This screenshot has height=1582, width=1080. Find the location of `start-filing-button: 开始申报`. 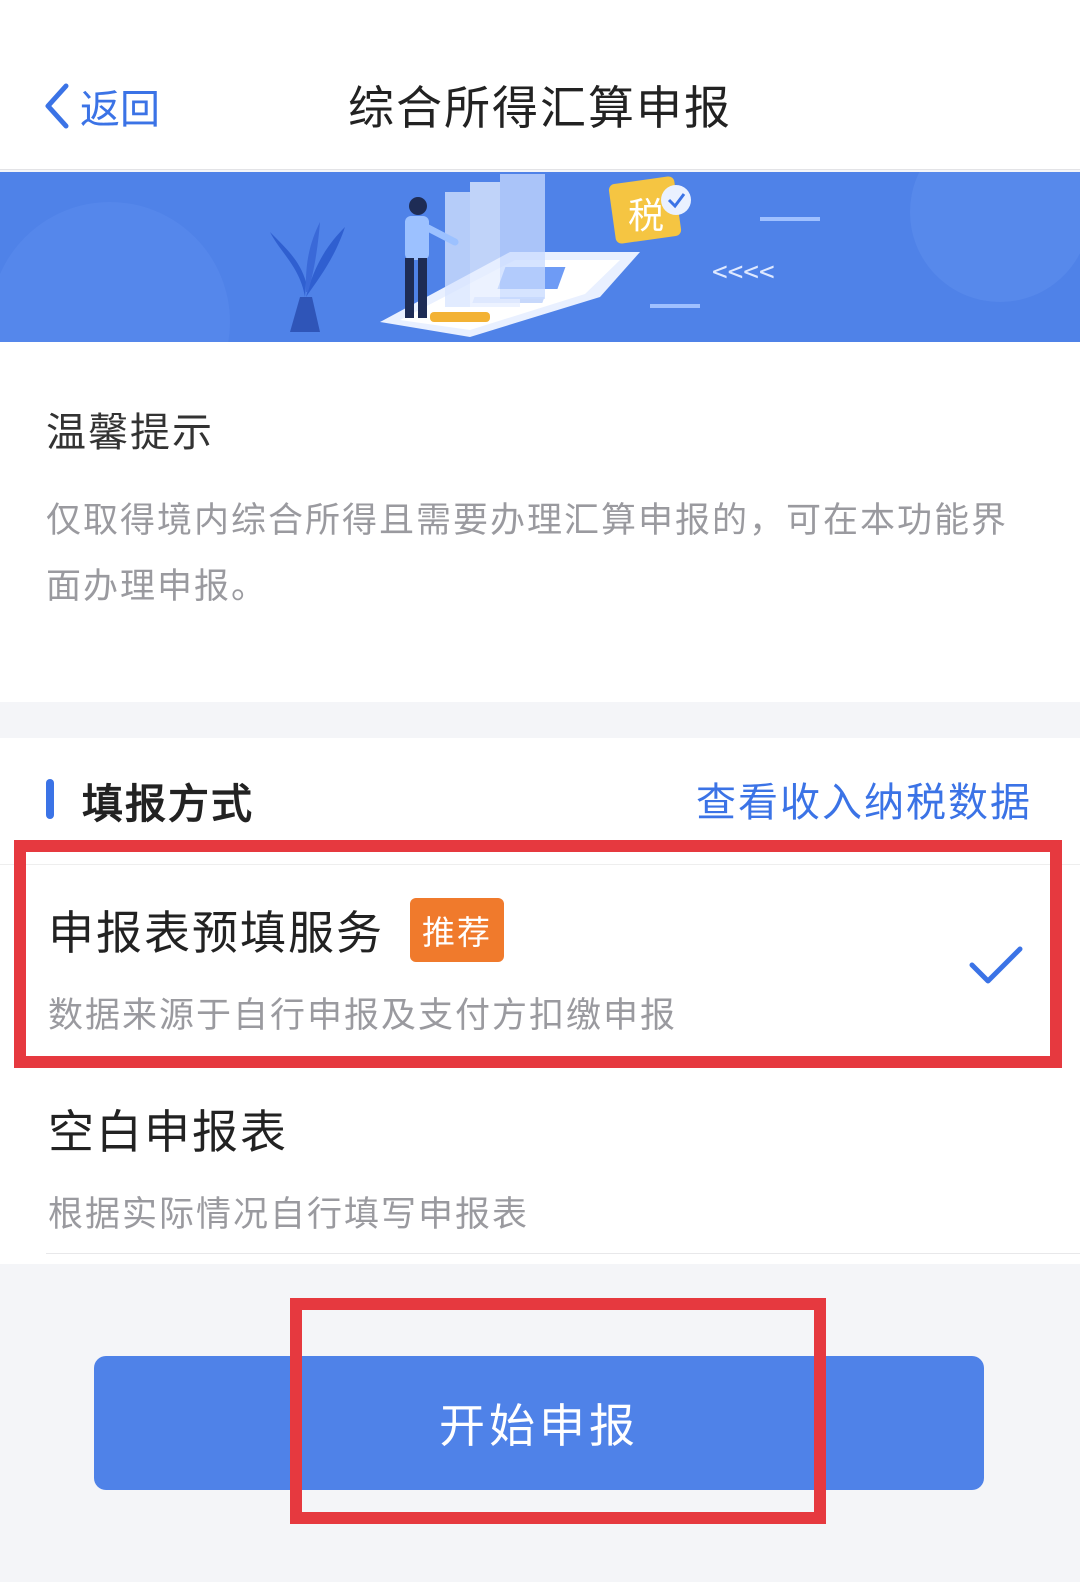

start-filing-button: 开始申报 is located at coordinates (539, 1423).